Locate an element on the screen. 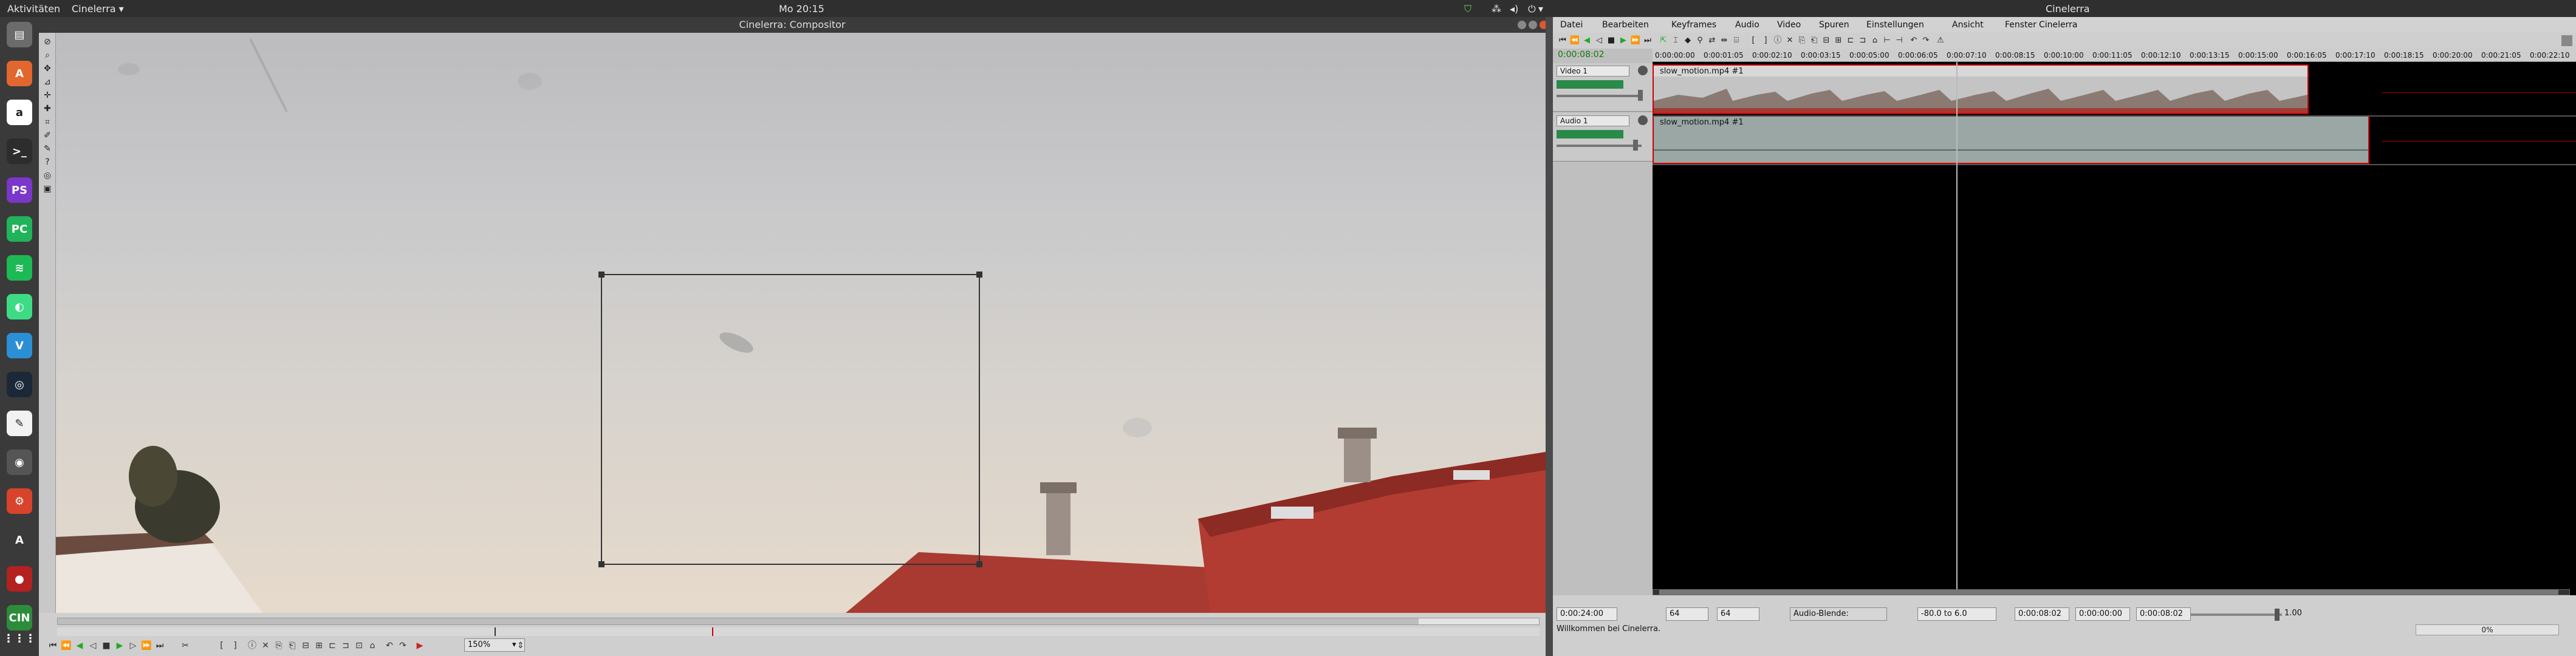 The image size is (2576, 656). fade-slider-thumb is located at coordinates (1640, 95).